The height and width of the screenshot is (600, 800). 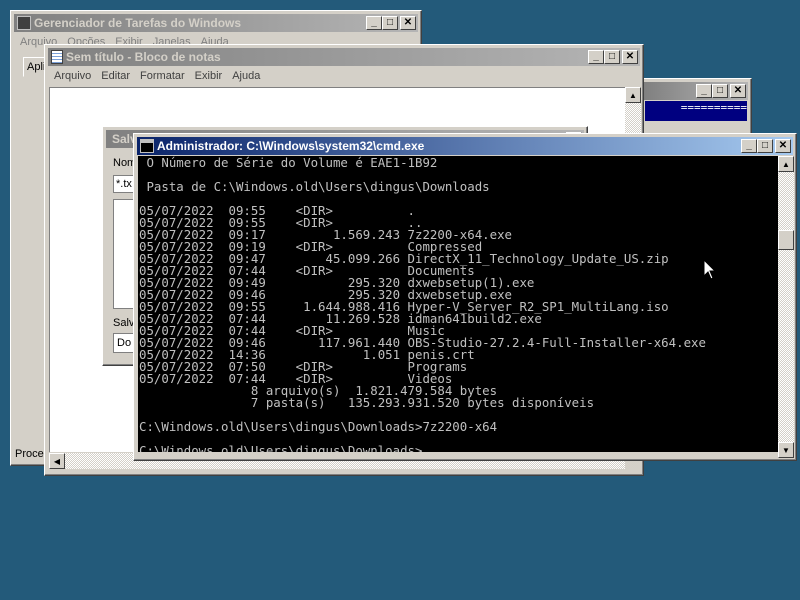 What do you see at coordinates (36, 67) in the screenshot?
I see `tab-applications-label: Apli` at bounding box center [36, 67].